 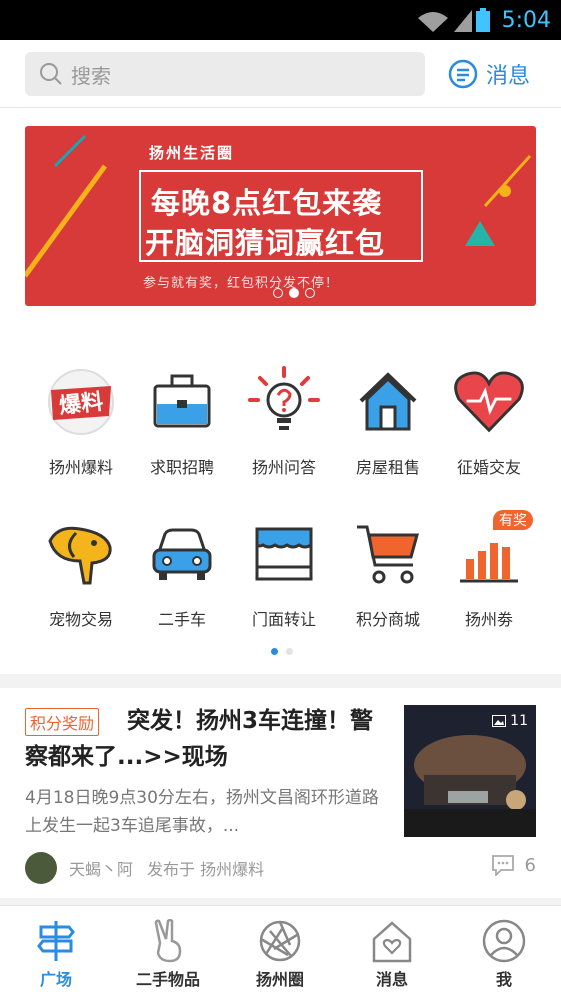 I want to click on bottom-tab-bar: 广场 二手物品 扬州圈 消息 我, so click(x=280, y=952).